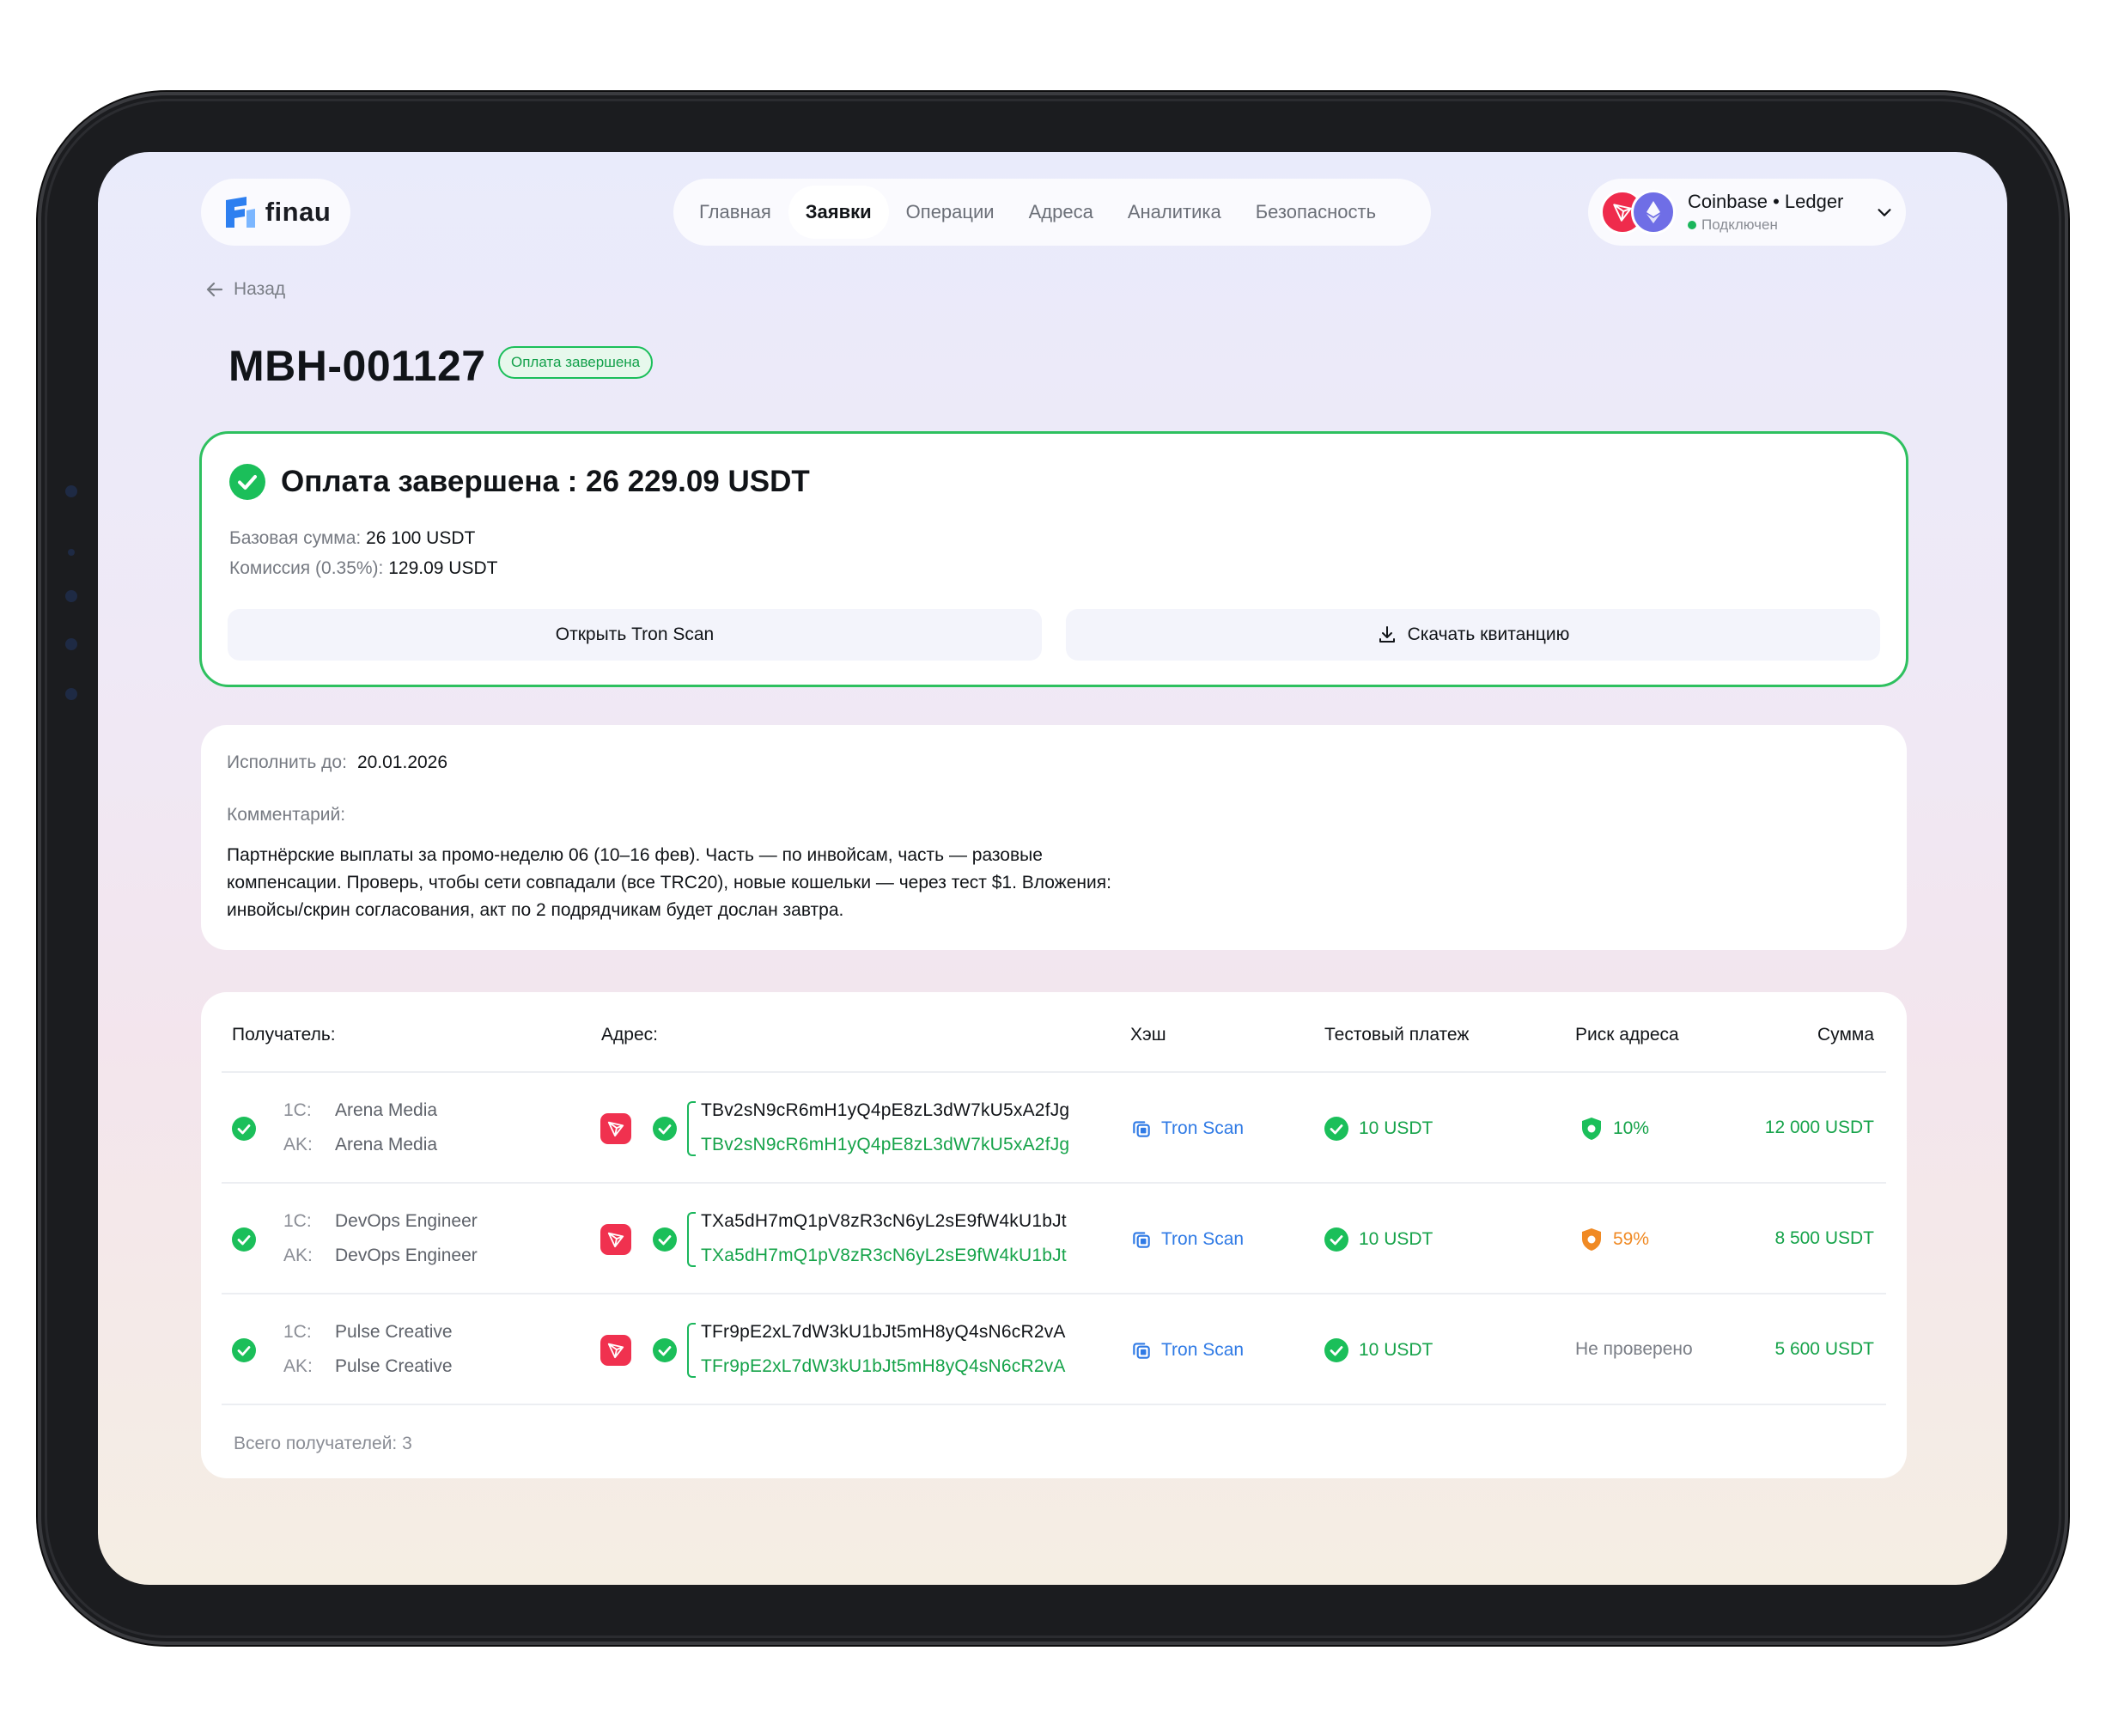 This screenshot has width=2106, height=1736. What do you see at coordinates (260, 289) in the screenshot?
I see `back-label: Назад` at bounding box center [260, 289].